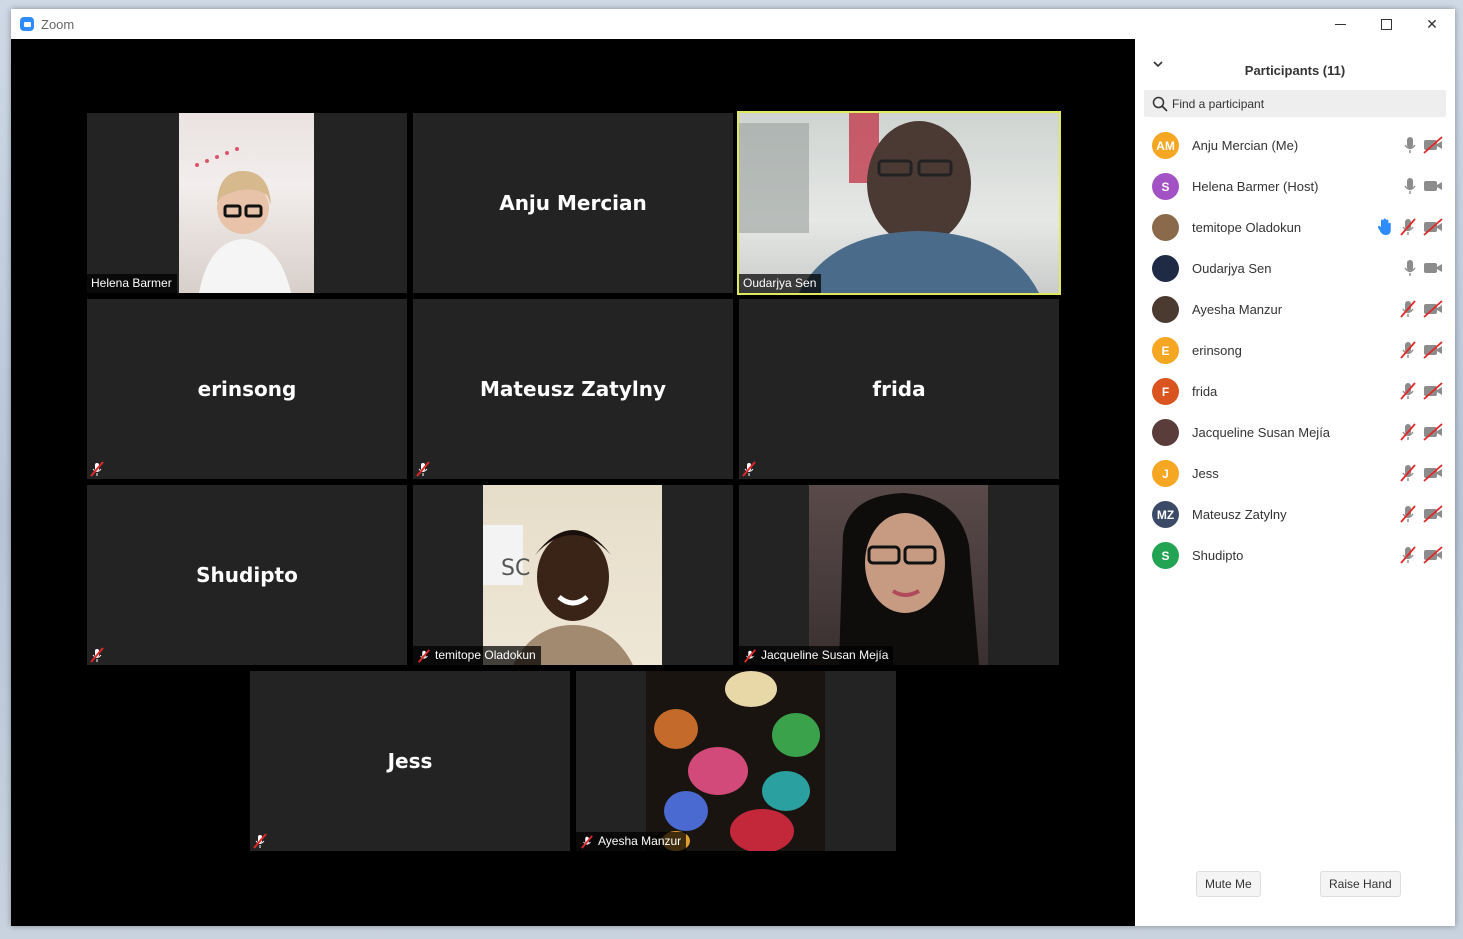  I want to click on participant-name-tag: Oudarjya Sen, so click(780, 283).